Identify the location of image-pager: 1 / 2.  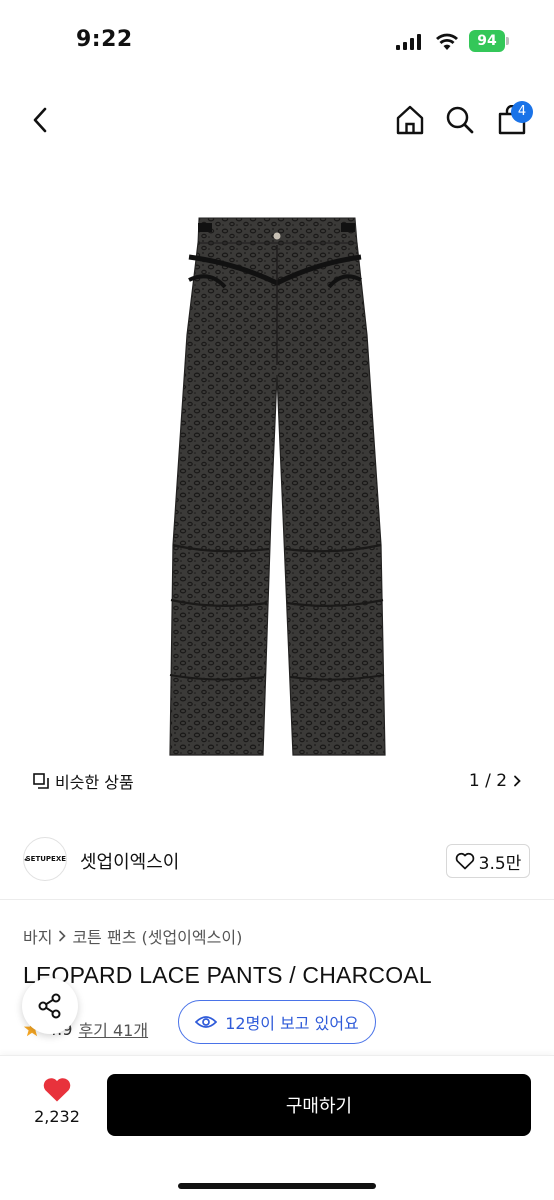
(495, 781).